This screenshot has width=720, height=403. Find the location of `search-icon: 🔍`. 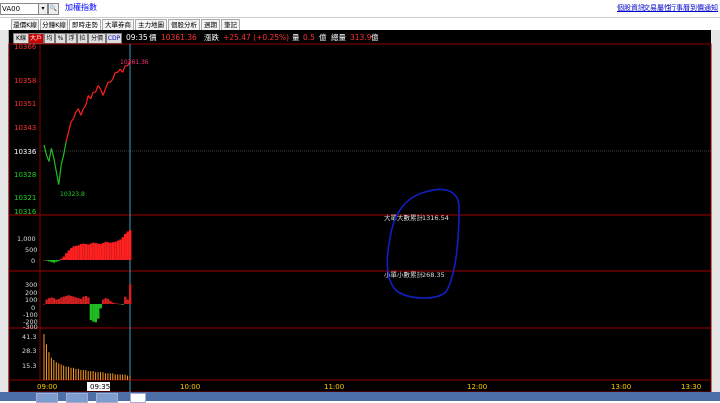

search-icon: 🔍 is located at coordinates (53, 9).